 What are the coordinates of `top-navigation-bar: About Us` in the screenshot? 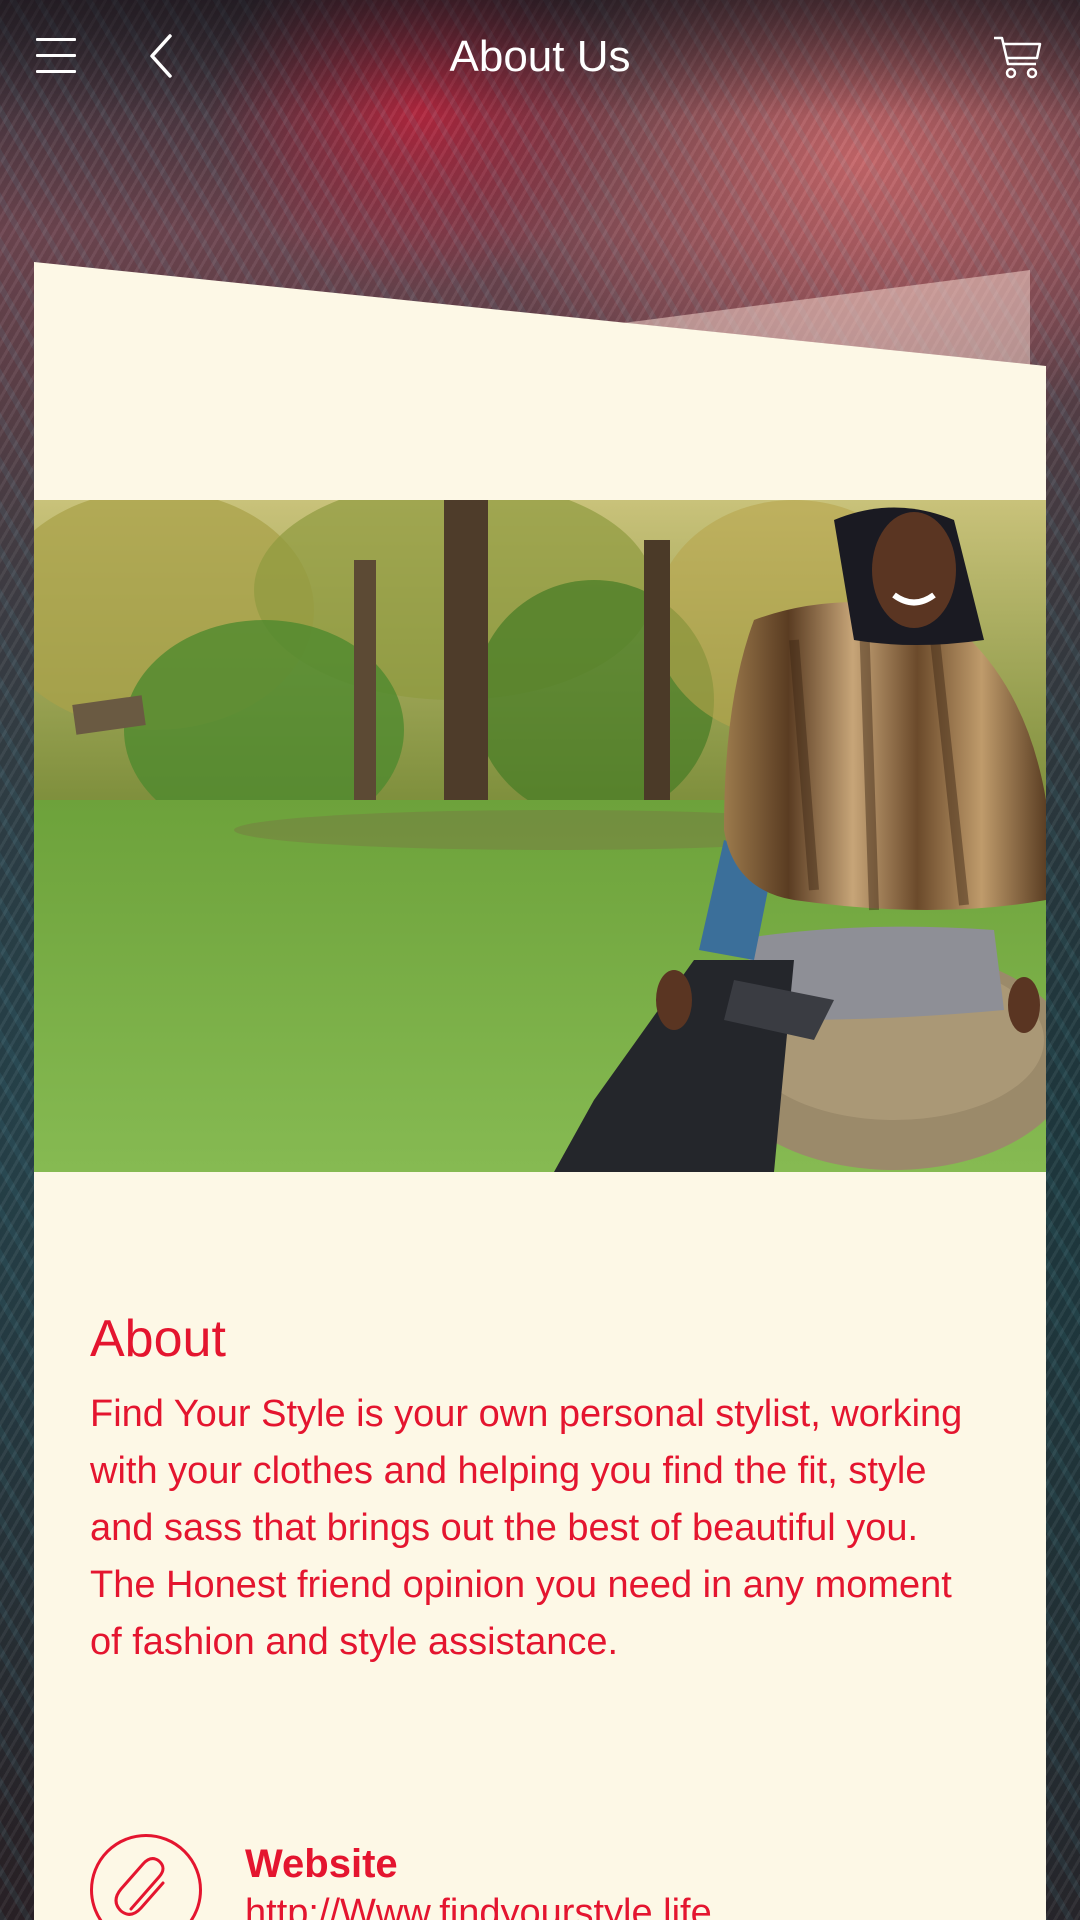 It's located at (540, 58).